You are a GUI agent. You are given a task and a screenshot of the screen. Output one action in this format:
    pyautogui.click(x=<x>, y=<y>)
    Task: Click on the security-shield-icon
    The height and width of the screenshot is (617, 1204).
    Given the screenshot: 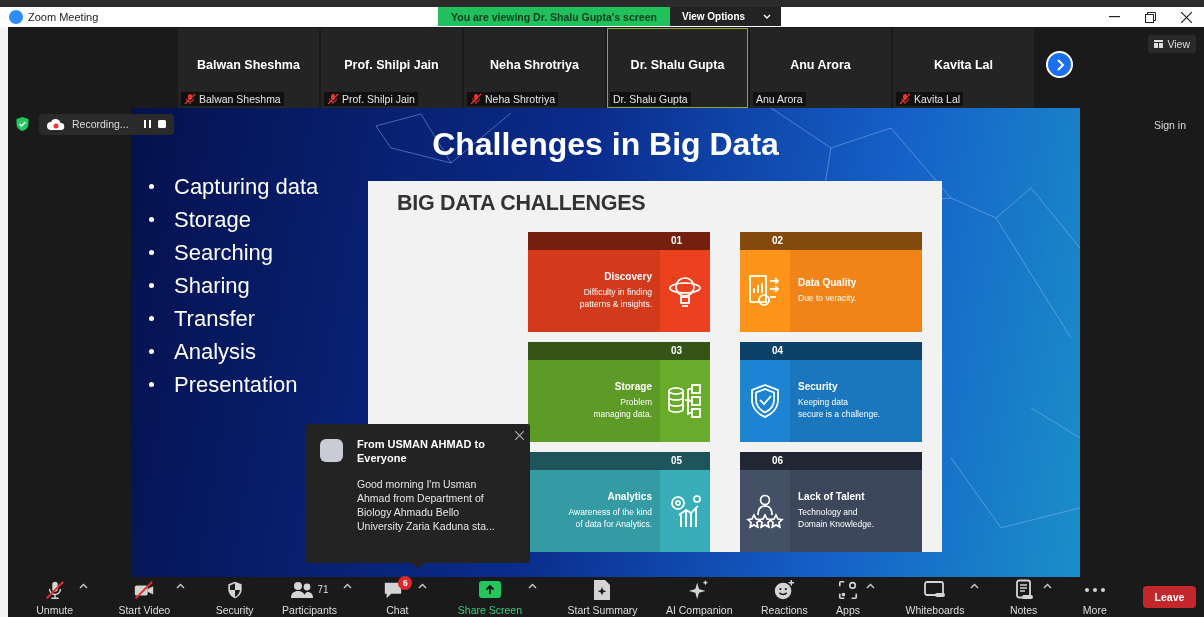 What is the action you would take?
    pyautogui.click(x=22, y=124)
    